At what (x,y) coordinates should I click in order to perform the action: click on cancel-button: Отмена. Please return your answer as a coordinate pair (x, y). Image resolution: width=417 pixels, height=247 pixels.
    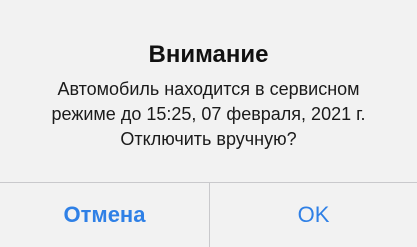
    Looking at the image, I should click on (104, 215).